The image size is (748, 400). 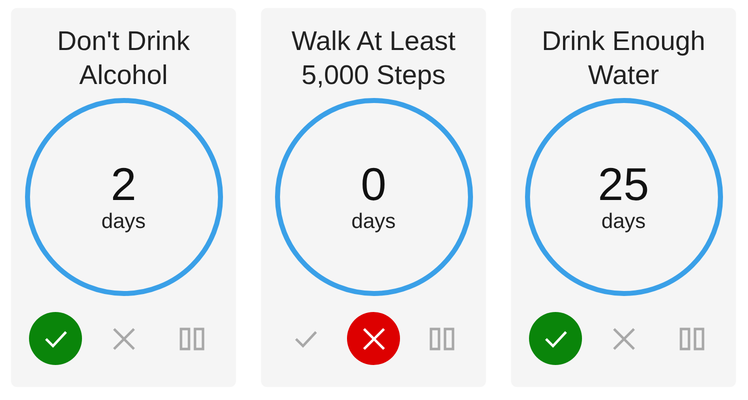 I want to click on streak-count: 0, so click(x=373, y=184).